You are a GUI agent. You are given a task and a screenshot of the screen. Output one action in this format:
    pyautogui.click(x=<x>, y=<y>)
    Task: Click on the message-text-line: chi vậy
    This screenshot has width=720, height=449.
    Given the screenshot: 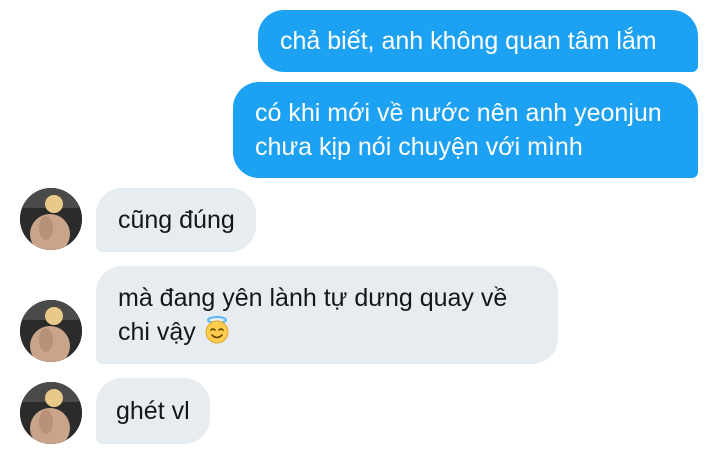 What is the action you would take?
    pyautogui.click(x=327, y=332)
    